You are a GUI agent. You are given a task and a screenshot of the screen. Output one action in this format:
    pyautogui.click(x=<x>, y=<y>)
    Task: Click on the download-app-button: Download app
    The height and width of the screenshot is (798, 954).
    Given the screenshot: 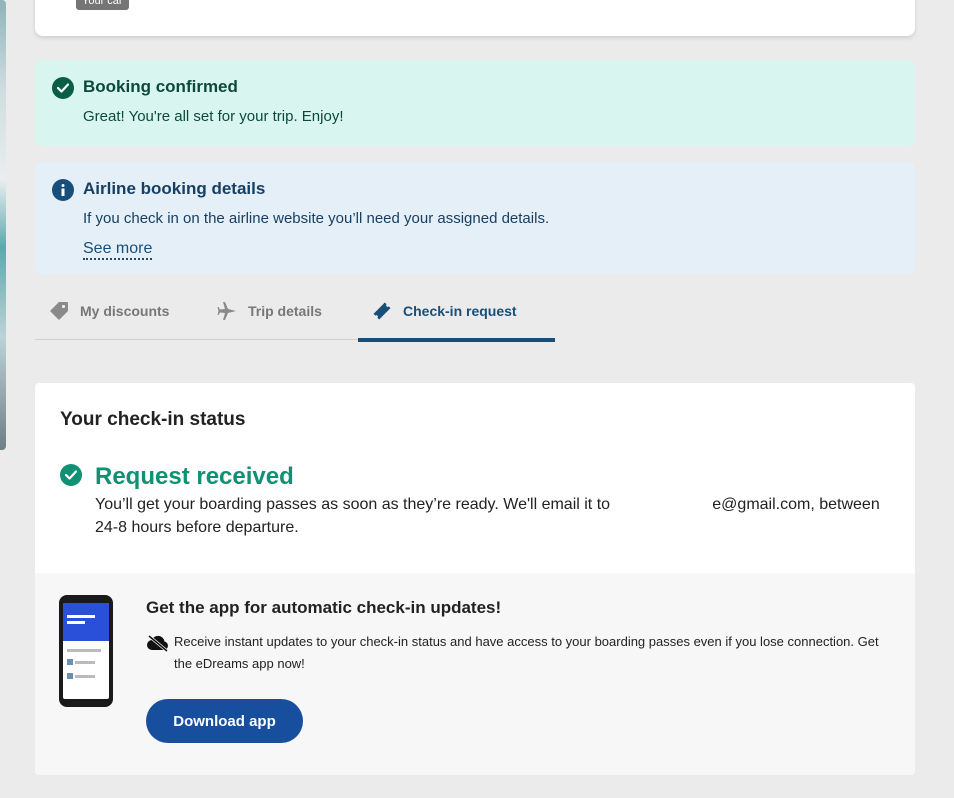 What is the action you would take?
    pyautogui.click(x=224, y=721)
    